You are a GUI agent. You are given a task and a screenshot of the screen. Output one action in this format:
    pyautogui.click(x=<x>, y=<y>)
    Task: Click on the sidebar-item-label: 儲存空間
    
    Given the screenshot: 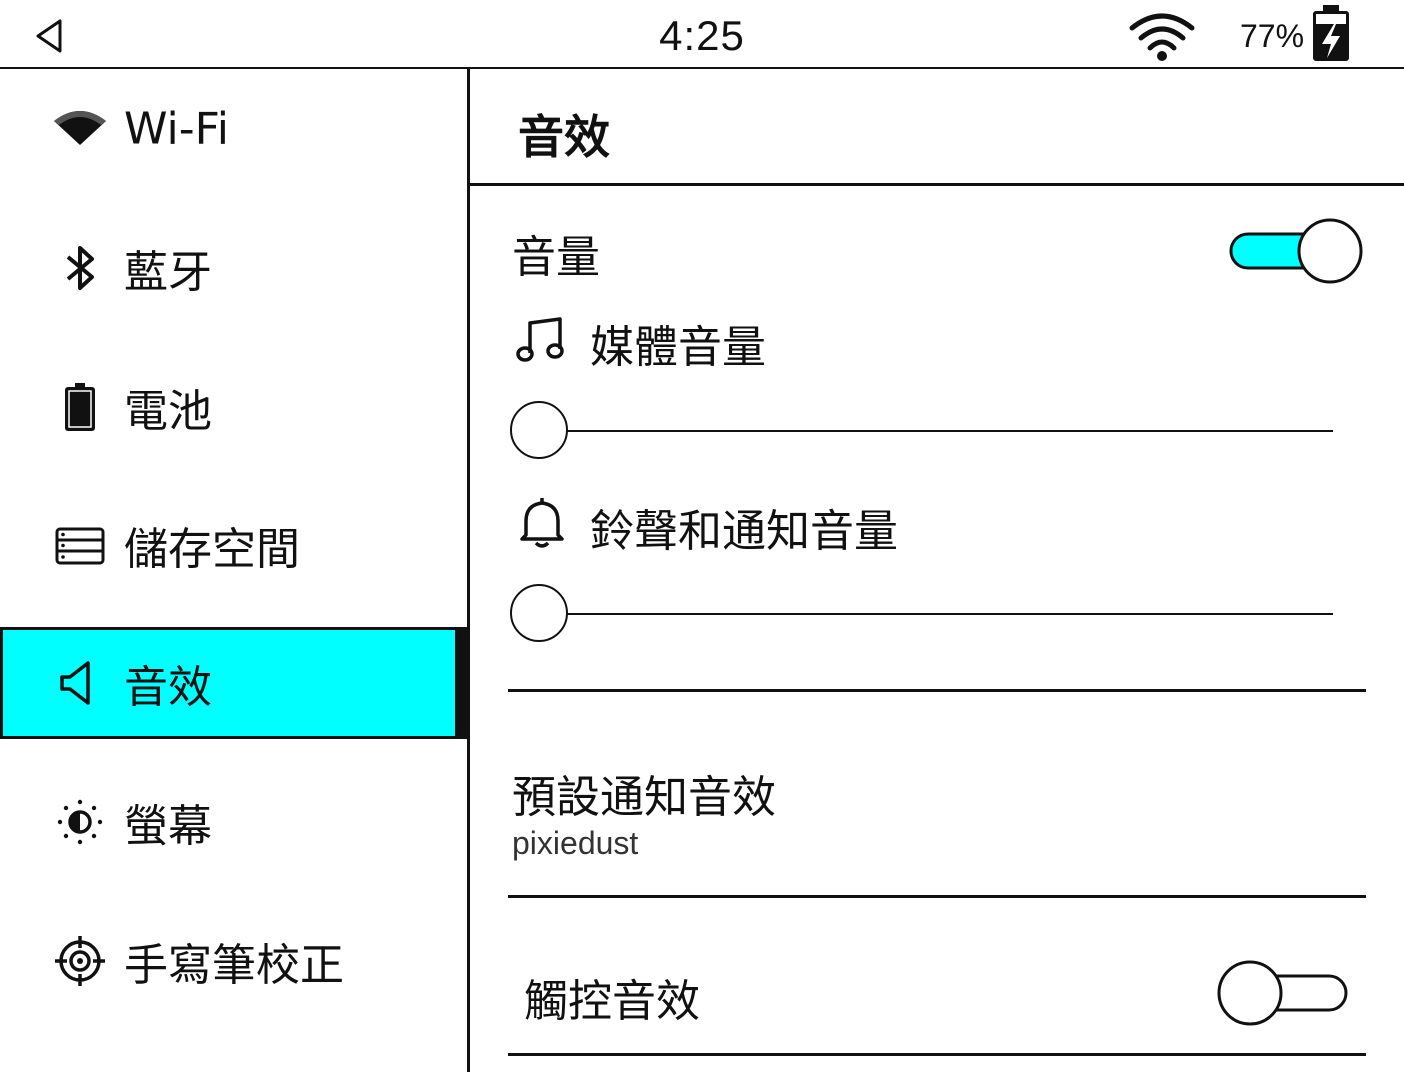 What is the action you would take?
    pyautogui.click(x=212, y=549)
    